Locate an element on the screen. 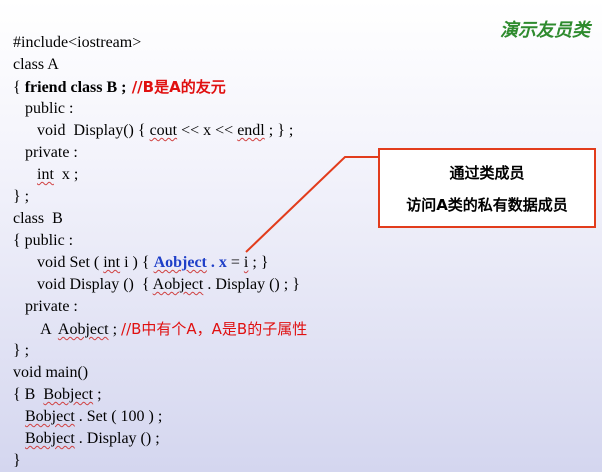 This screenshot has height=472, width=602. connector-line is located at coordinates (312, 204).